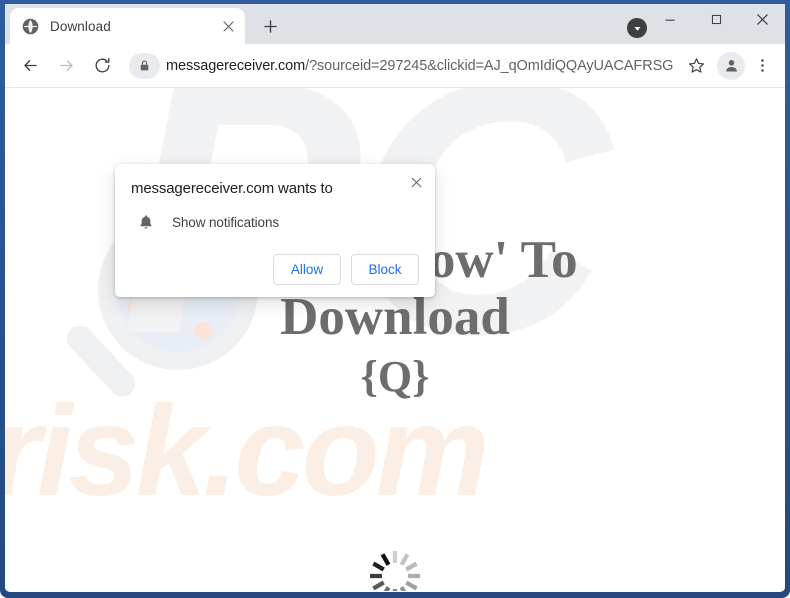 This screenshot has height=598, width=790. Describe the element at coordinates (247, 451) in the screenshot. I see `watermark-risk: risk.com` at that location.